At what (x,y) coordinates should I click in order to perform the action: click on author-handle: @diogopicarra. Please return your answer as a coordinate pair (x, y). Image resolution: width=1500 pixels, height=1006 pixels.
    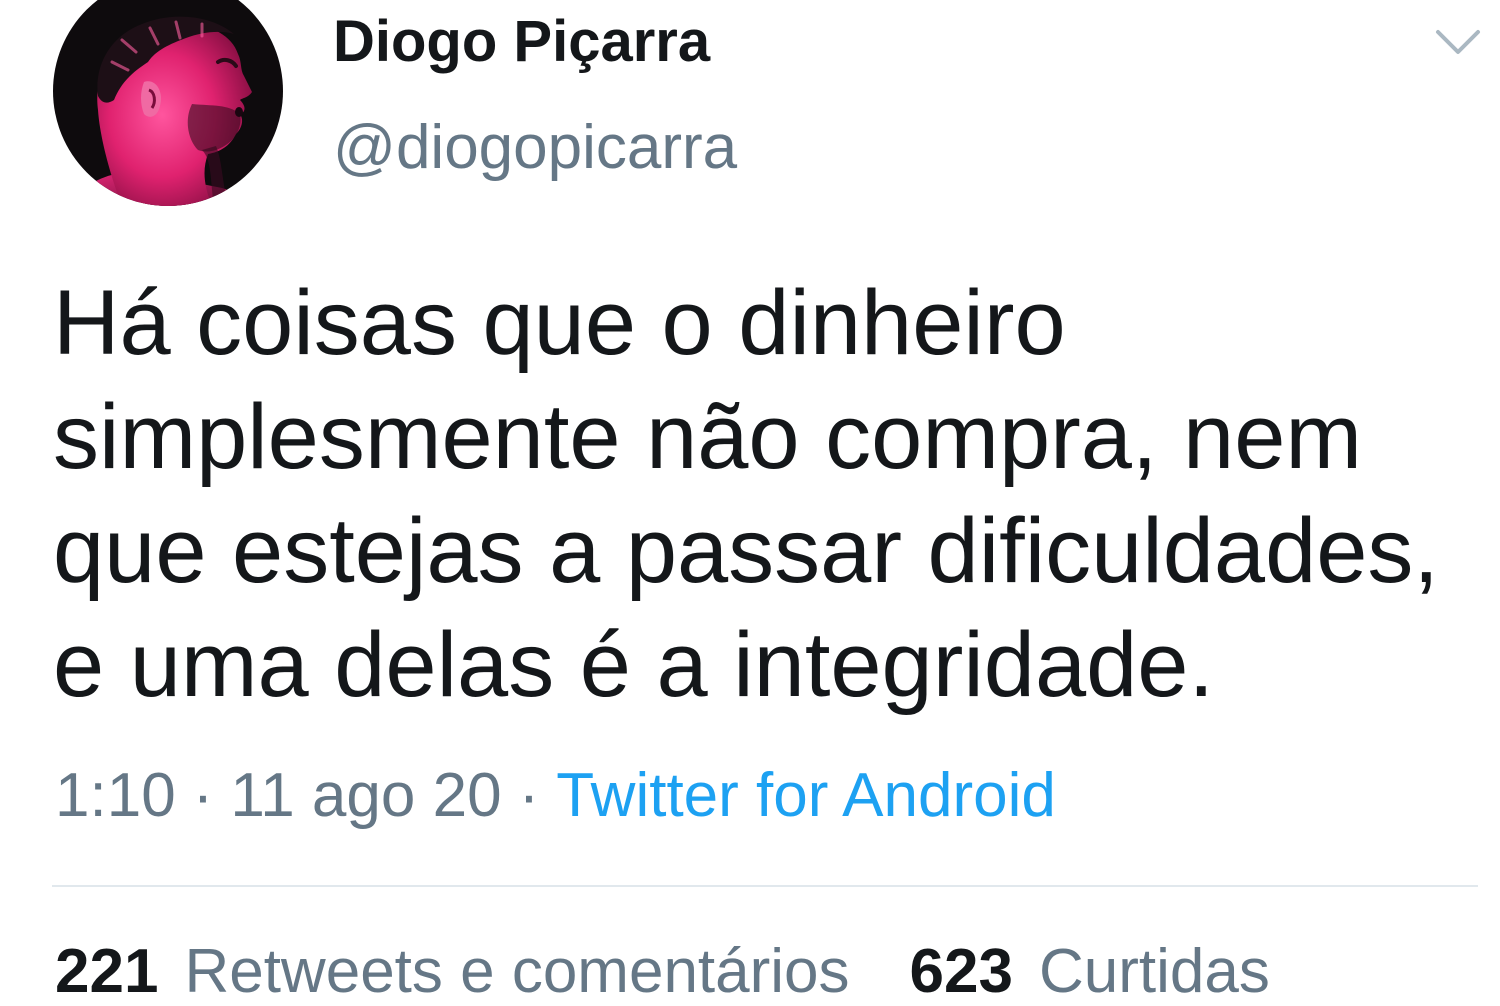
    Looking at the image, I should click on (535, 148).